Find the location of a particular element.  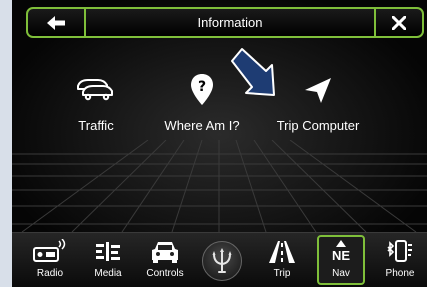

app-traffic-label: Traffic is located at coordinates (96, 125).